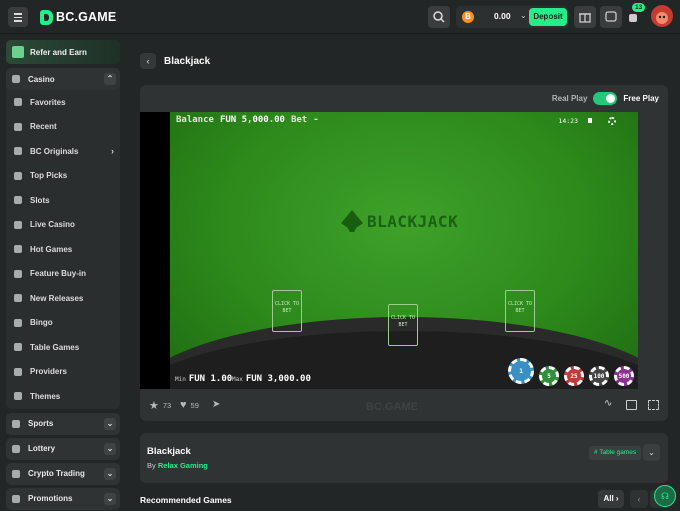  I want to click on promotions-label: Promotions, so click(50, 498).